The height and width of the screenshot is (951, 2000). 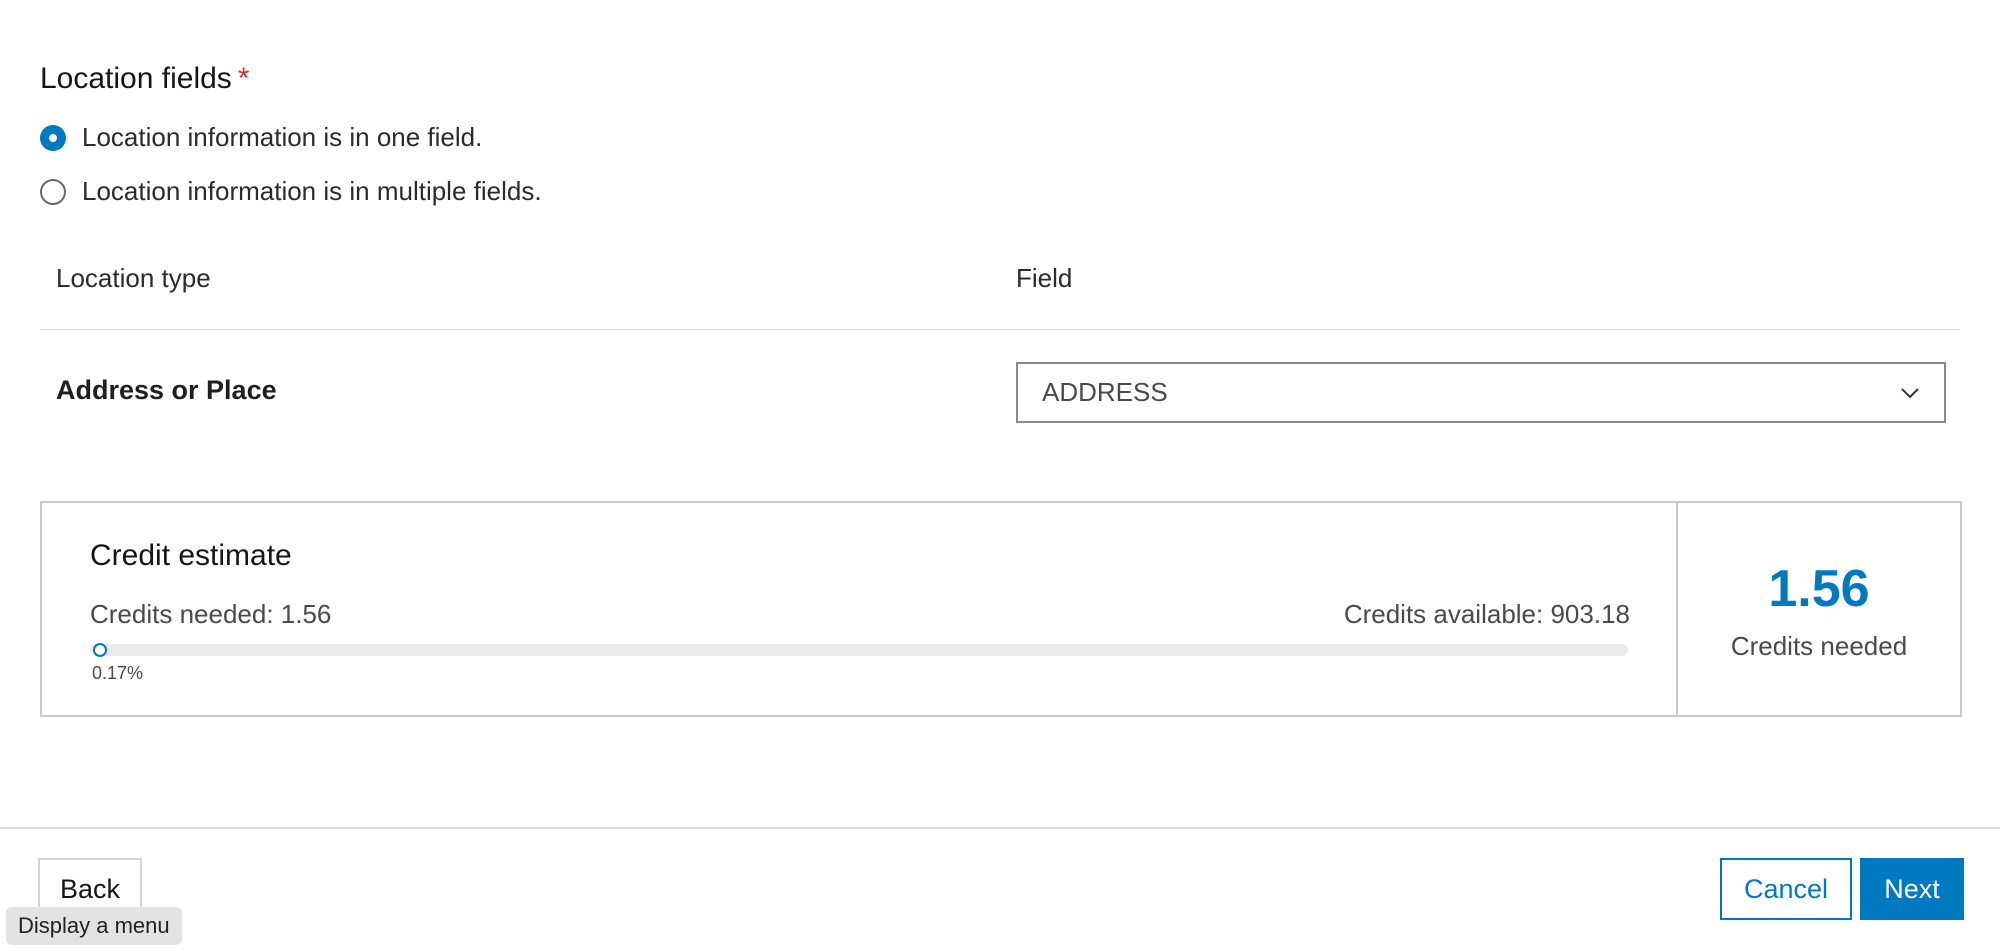 What do you see at coordinates (1000, 329) in the screenshot?
I see `table-divider` at bounding box center [1000, 329].